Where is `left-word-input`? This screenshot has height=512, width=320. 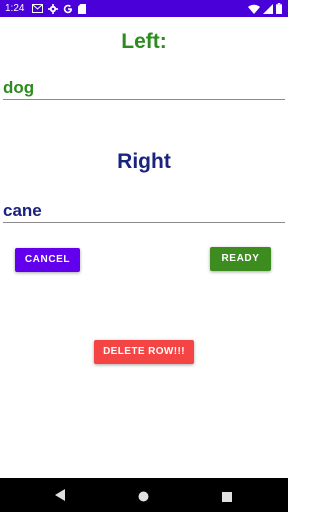 left-word-input is located at coordinates (144, 88).